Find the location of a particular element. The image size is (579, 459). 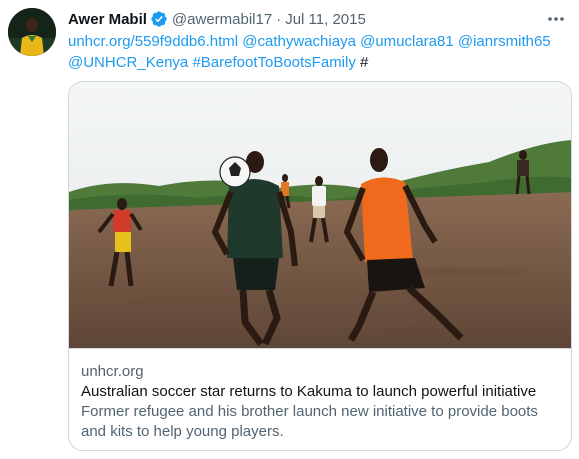

author-avatar is located at coordinates (32, 32).